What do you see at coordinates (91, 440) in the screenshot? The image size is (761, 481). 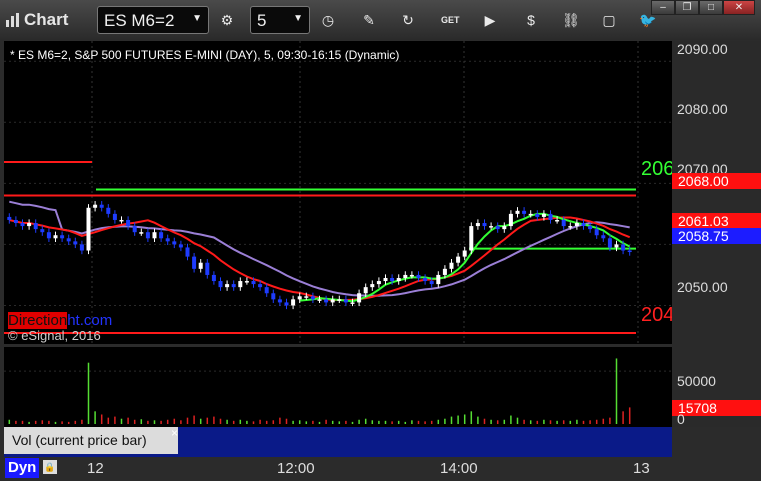 I see `volume-study-label: Vol (current price bar)` at bounding box center [91, 440].